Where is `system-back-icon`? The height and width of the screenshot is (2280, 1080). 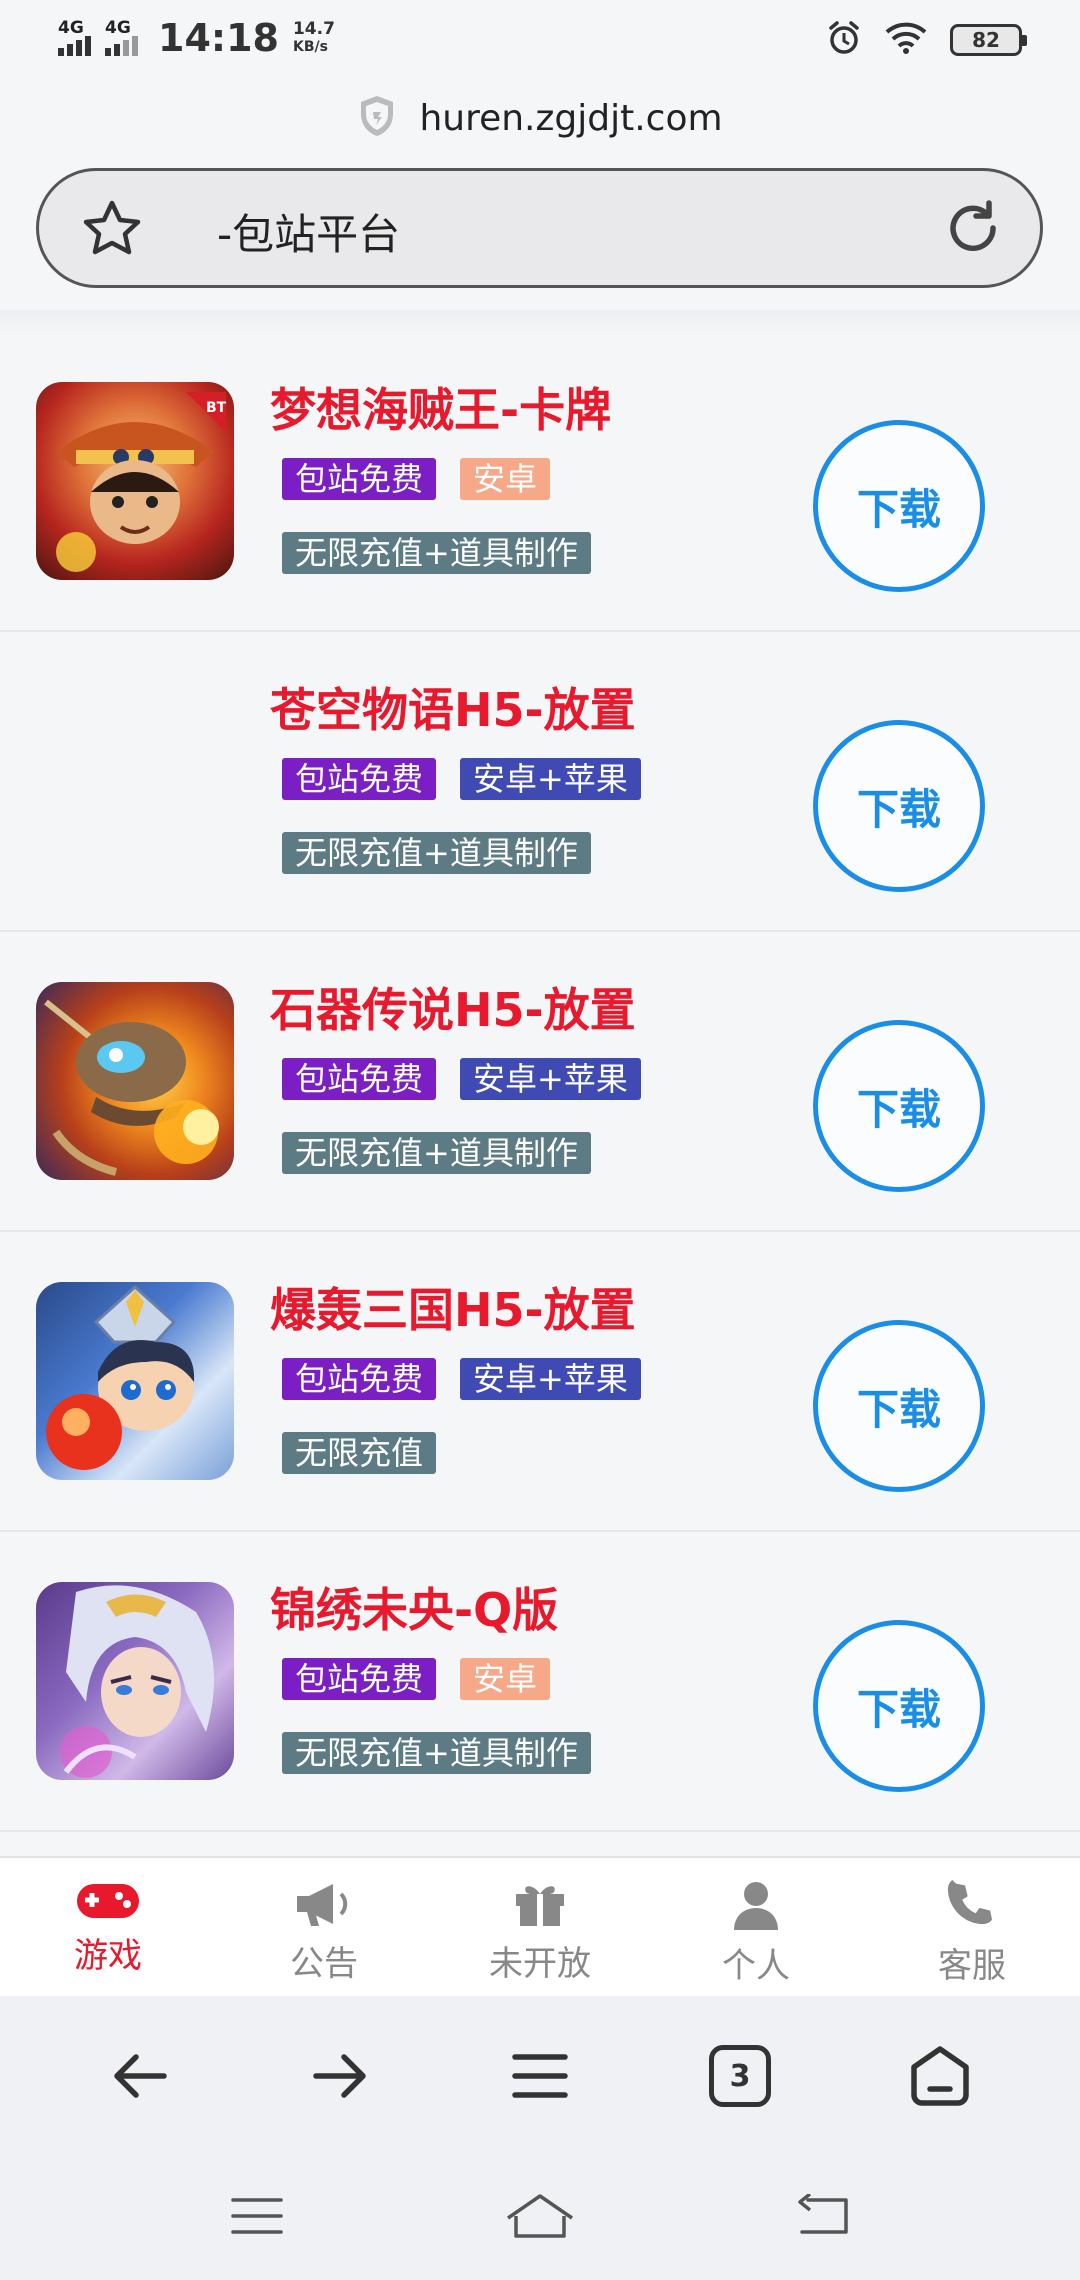
system-back-icon is located at coordinates (823, 2217).